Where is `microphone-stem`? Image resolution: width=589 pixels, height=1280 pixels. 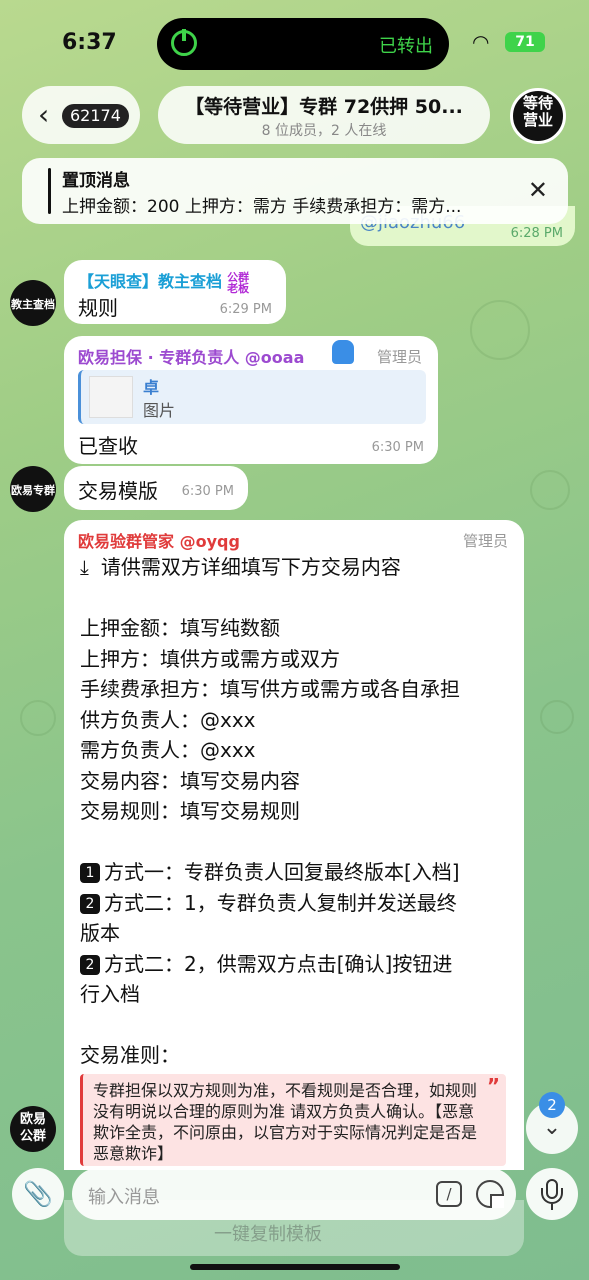
microphone-stem is located at coordinates (552, 1207).